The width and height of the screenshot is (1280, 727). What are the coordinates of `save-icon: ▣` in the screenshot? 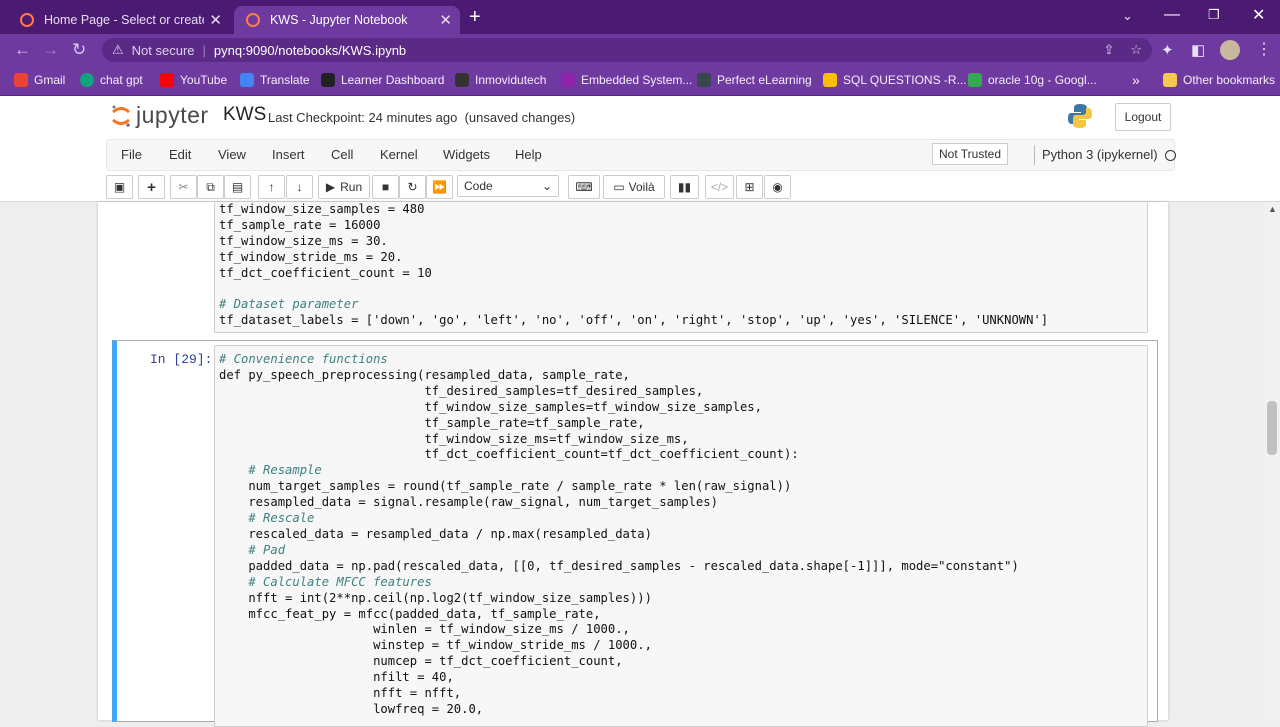 It's located at (119, 187).